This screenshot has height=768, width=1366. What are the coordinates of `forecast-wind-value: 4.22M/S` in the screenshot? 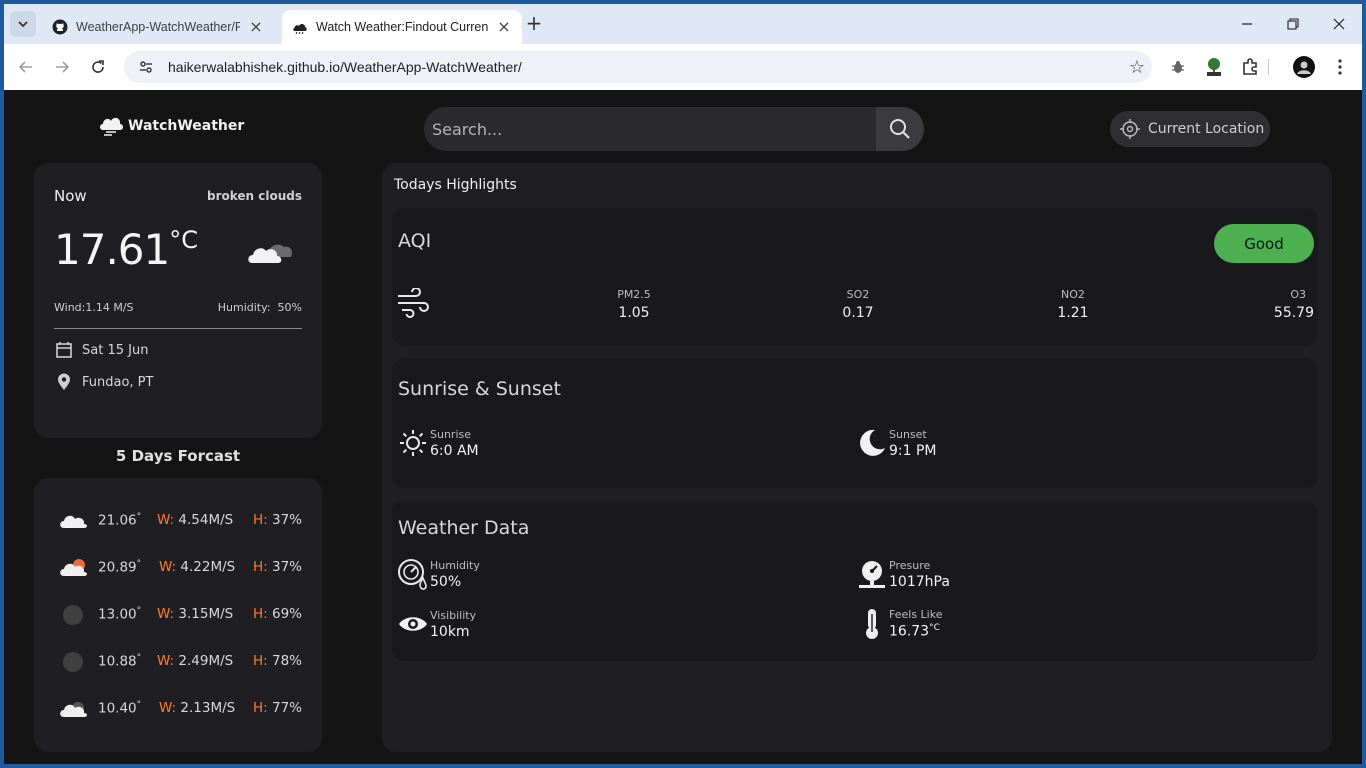 It's located at (208, 567).